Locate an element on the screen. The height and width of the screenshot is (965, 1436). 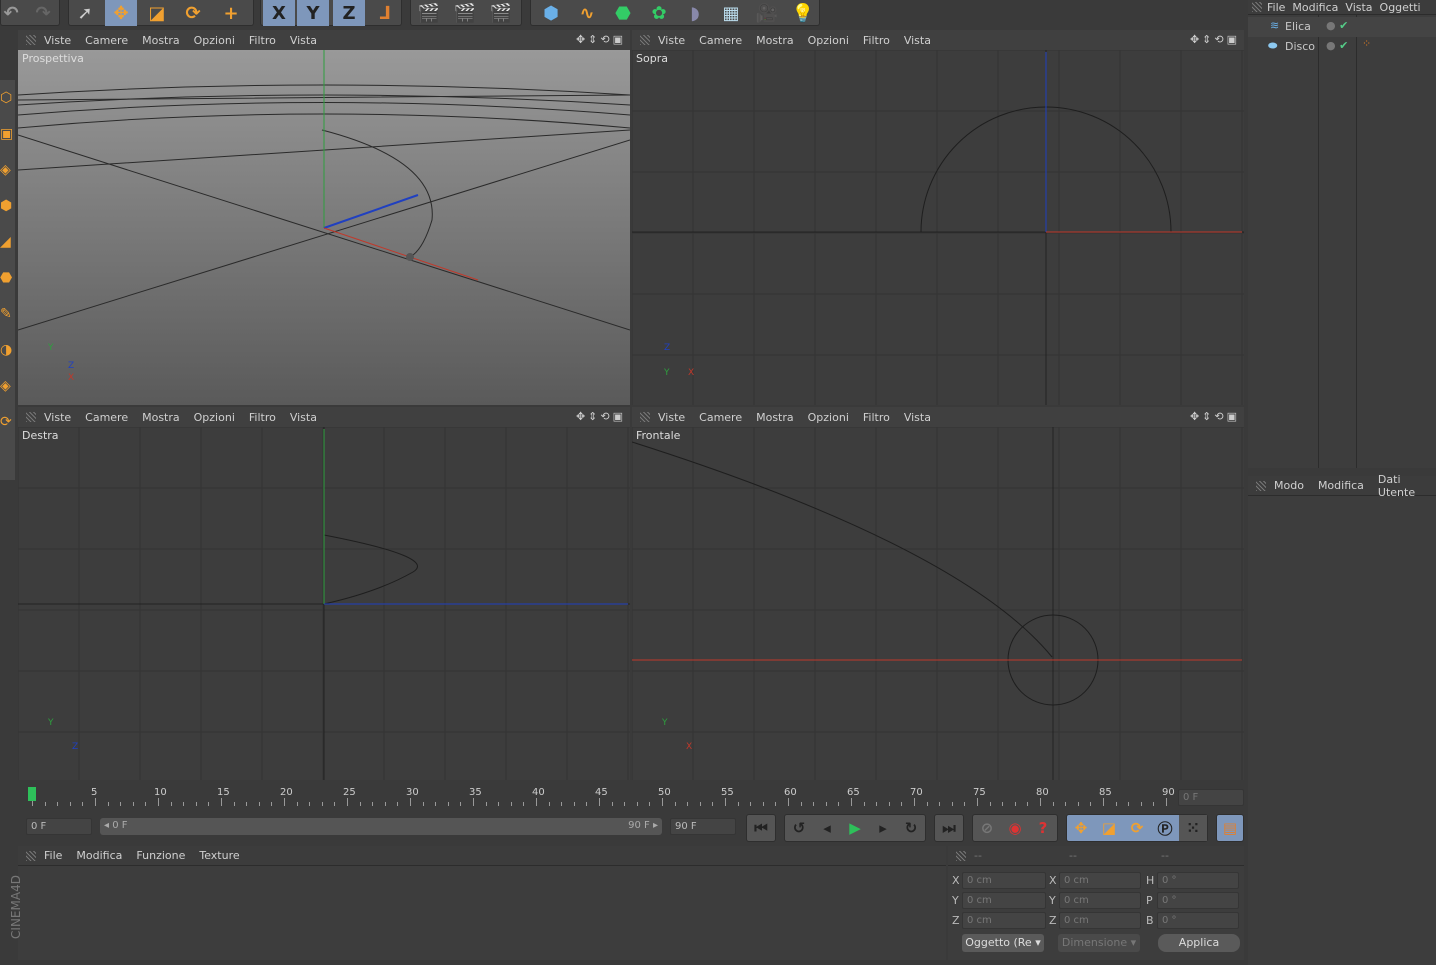
camera-icon: 🎥 is located at coordinates (767, 13).